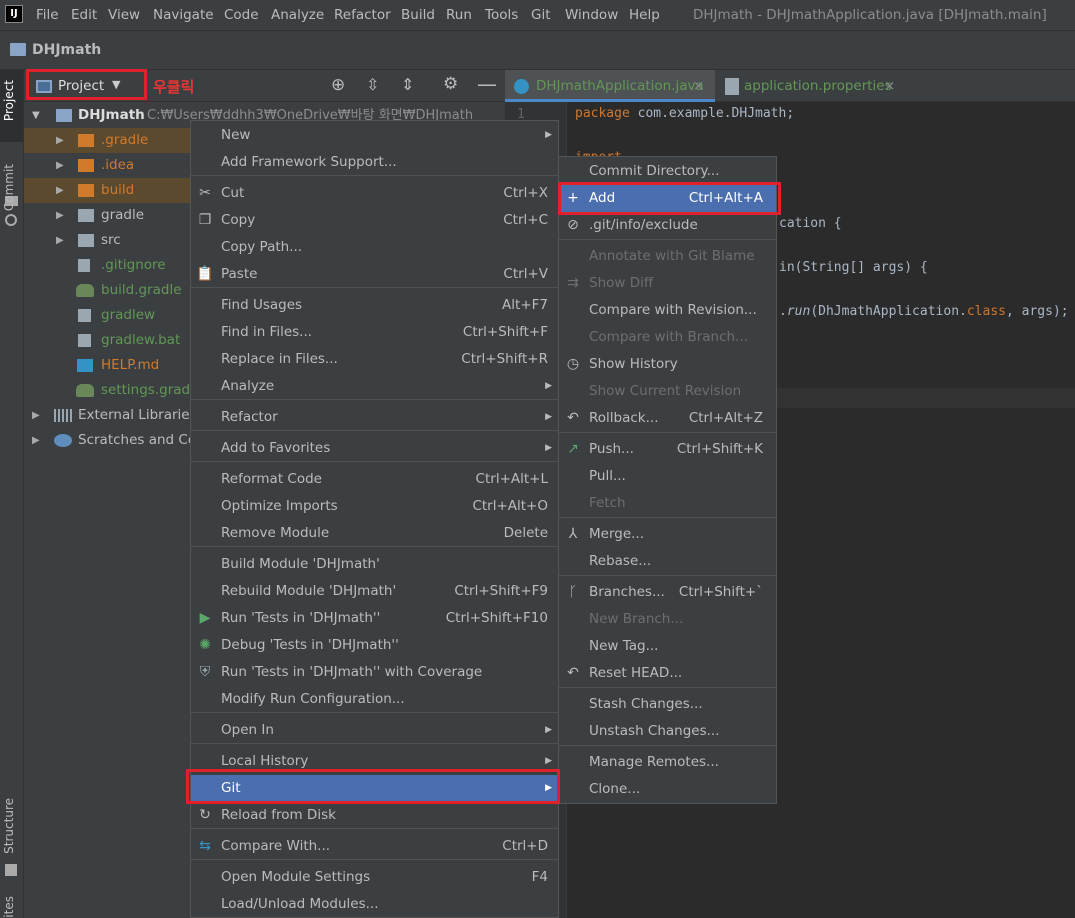 This screenshot has width=1075, height=918. I want to click on code-text: com.example.DHJmath;, so click(712, 113).